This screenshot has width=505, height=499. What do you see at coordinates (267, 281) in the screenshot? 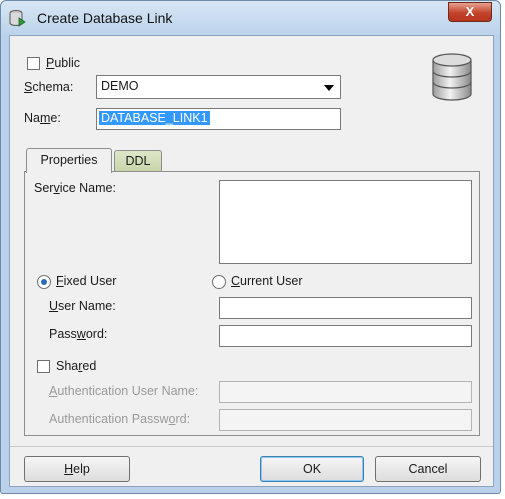
I see `current-user-label: Current User` at bounding box center [267, 281].